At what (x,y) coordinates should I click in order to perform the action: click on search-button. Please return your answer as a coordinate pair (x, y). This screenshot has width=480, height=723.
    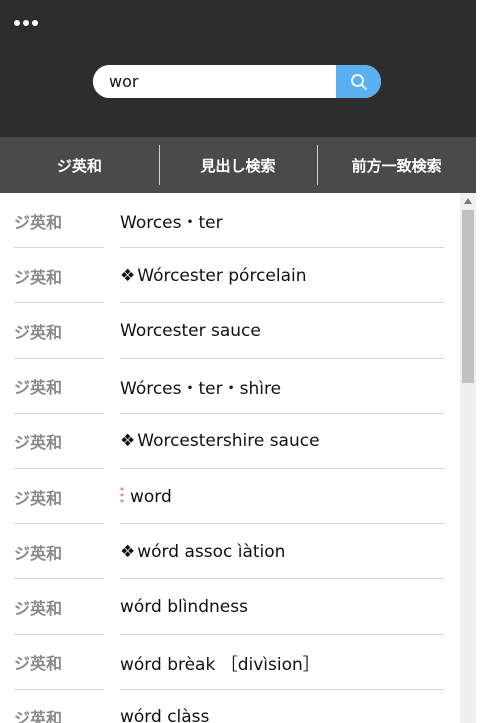
    Looking at the image, I should click on (358, 81).